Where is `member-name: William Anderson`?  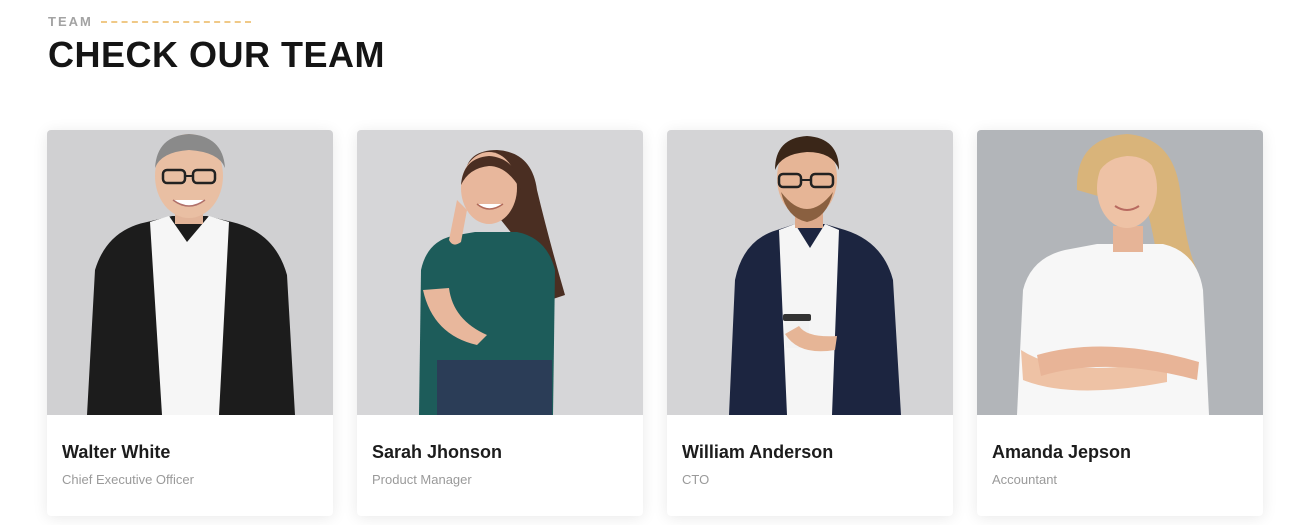
member-name: William Anderson is located at coordinates (758, 452).